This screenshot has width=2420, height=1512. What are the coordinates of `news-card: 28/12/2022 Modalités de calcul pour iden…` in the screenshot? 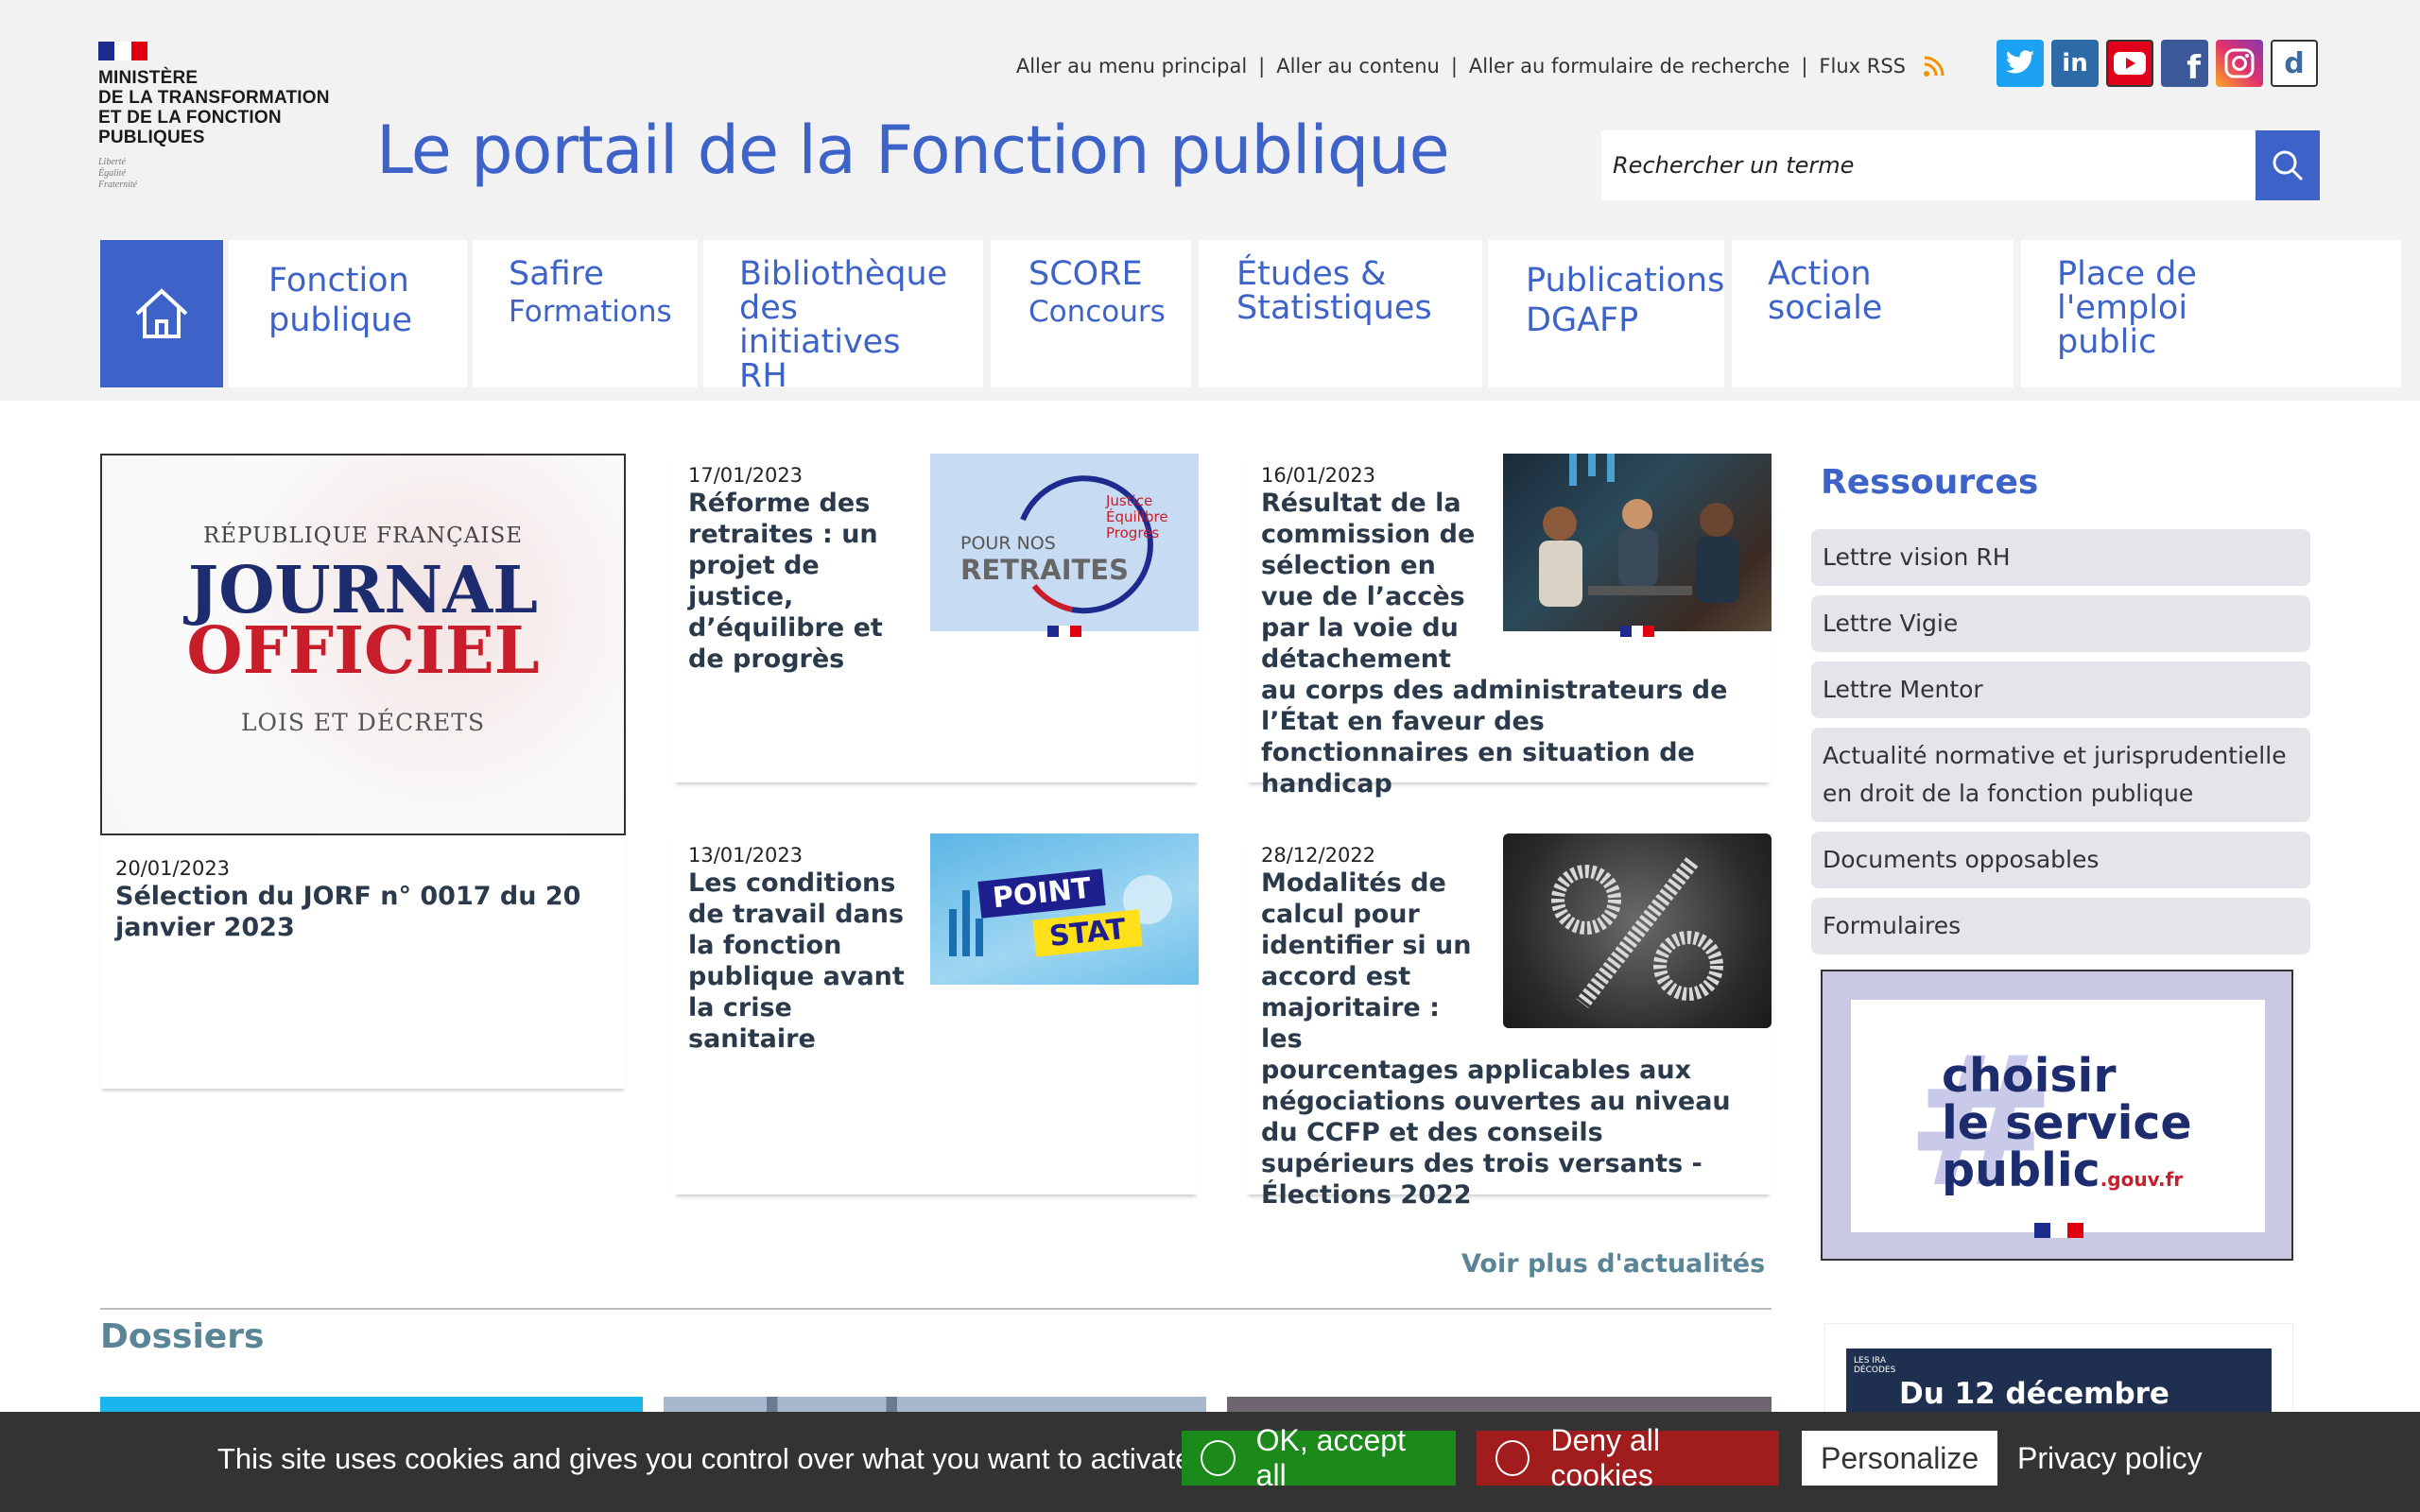 It's located at (1509, 1021).